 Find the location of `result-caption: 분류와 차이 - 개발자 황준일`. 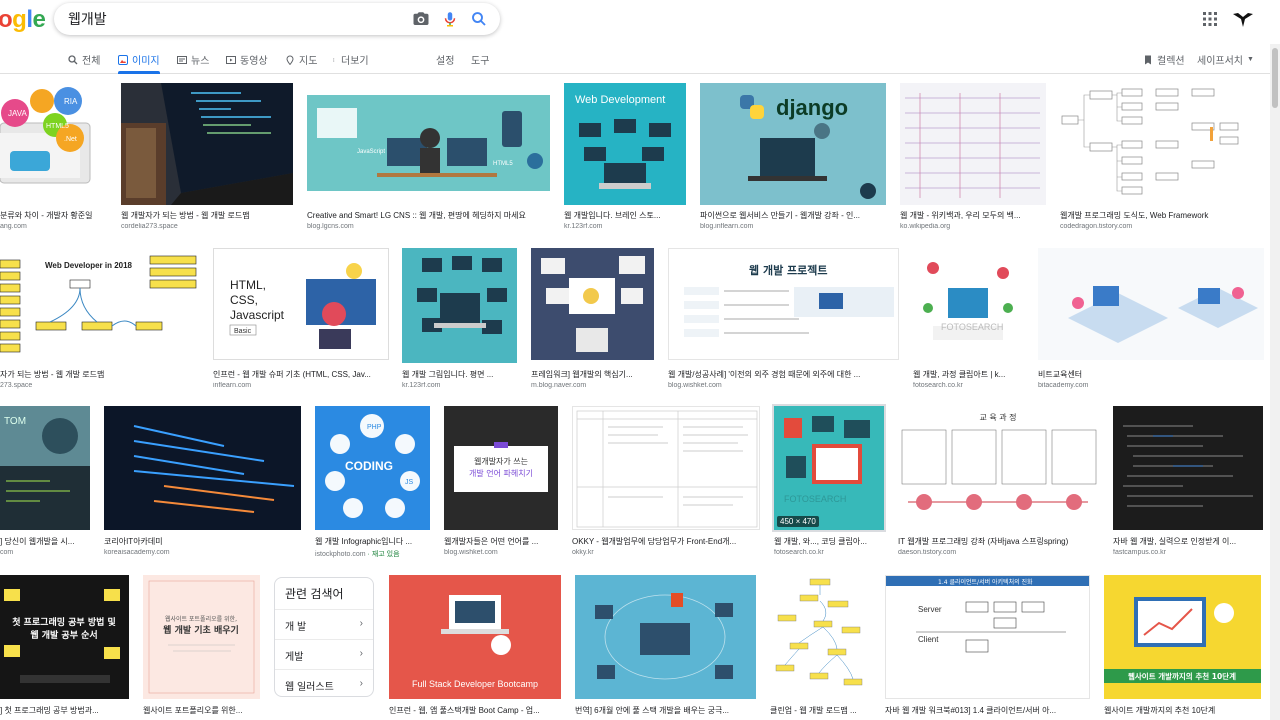

result-caption: 분류와 차이 - 개발자 황준일 is located at coordinates (46, 215).